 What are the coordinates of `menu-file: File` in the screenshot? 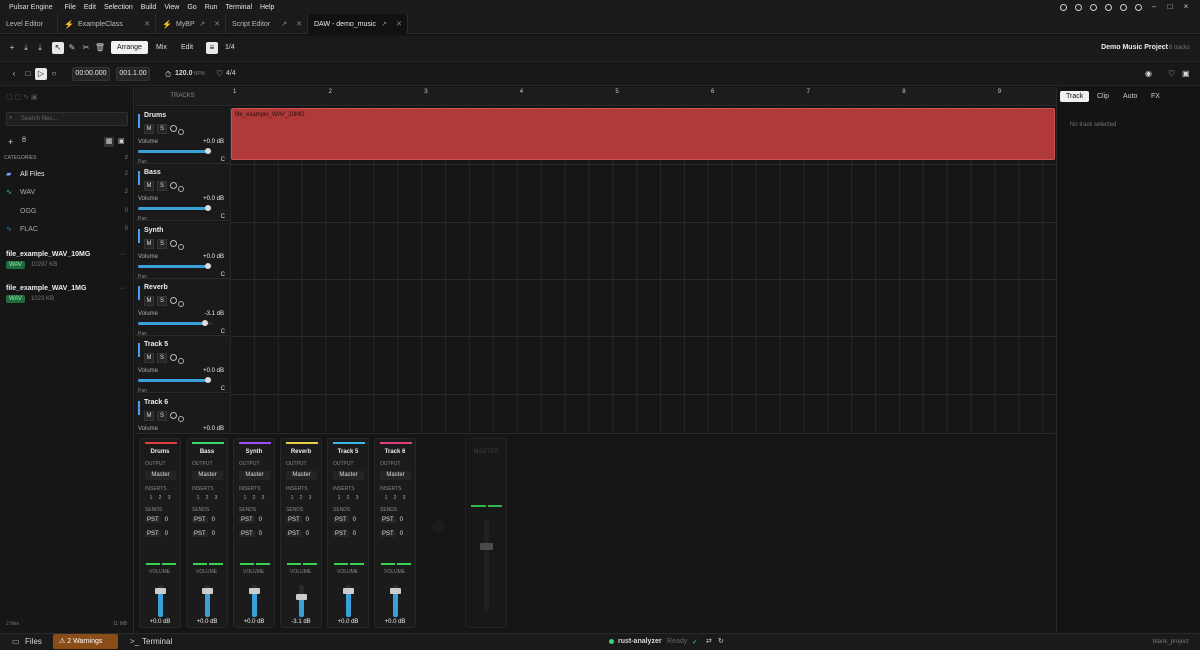 It's located at (70, 7).